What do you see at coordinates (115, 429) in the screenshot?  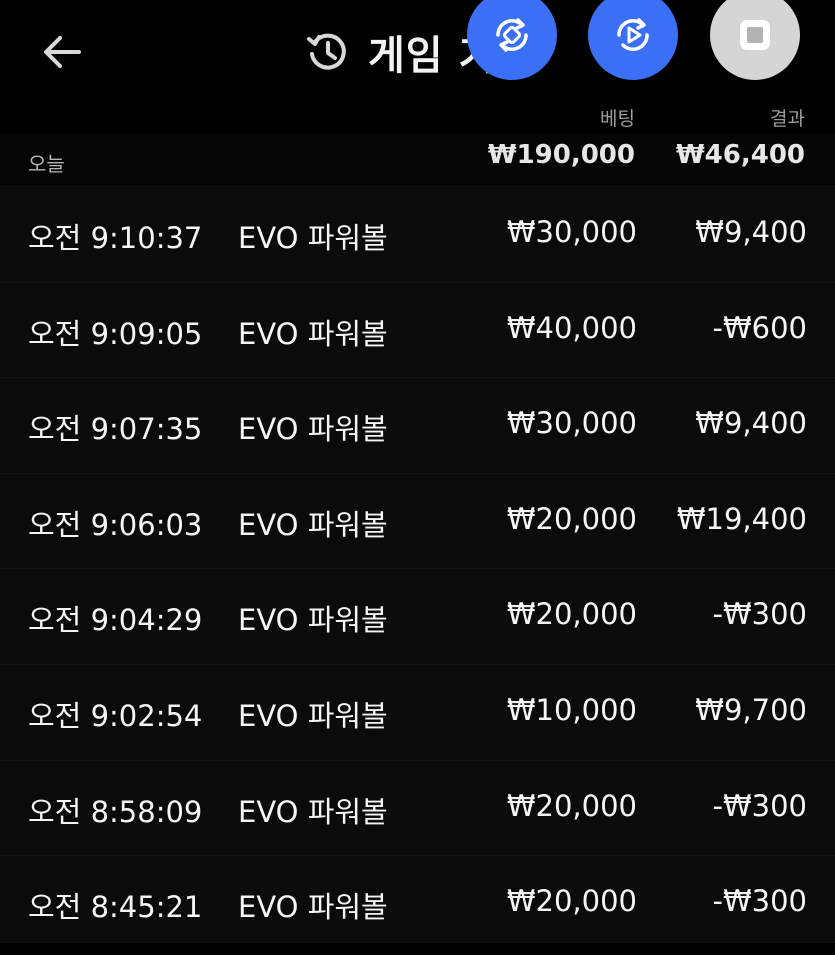 I see `row-time: 오전 9:07:35` at bounding box center [115, 429].